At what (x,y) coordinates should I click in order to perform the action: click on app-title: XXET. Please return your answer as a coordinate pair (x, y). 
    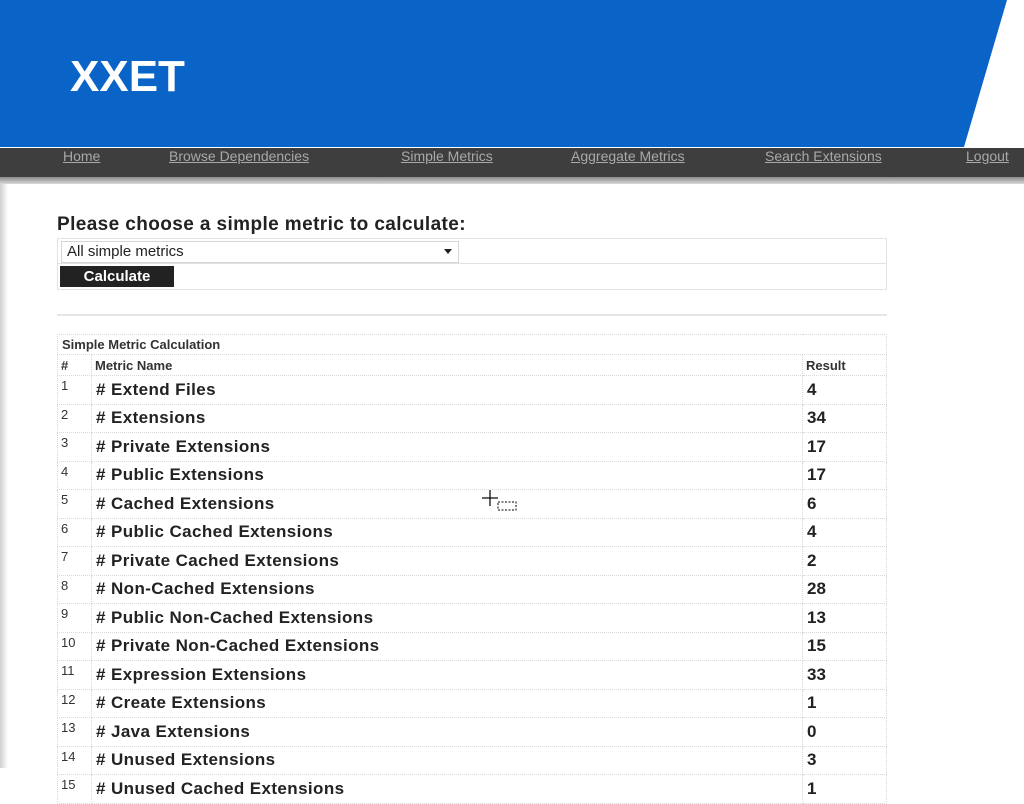
    Looking at the image, I should click on (127, 76).